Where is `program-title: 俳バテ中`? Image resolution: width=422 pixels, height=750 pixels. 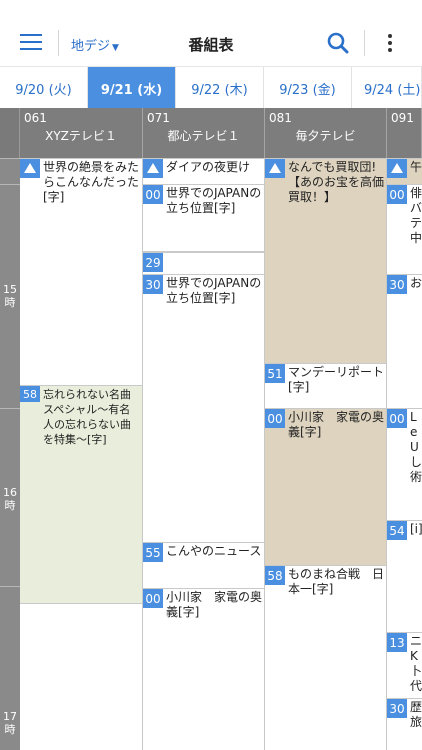
program-title: 俳バテ中 is located at coordinates (416, 215).